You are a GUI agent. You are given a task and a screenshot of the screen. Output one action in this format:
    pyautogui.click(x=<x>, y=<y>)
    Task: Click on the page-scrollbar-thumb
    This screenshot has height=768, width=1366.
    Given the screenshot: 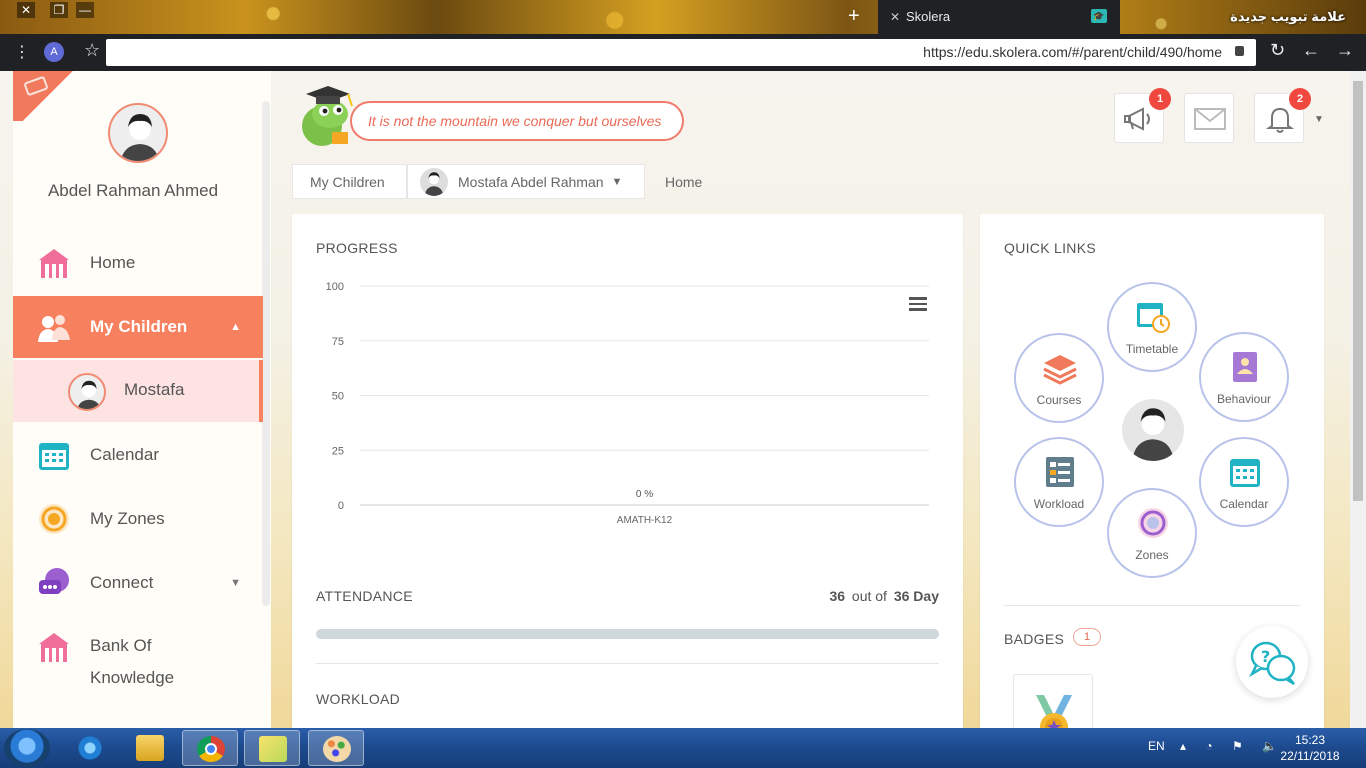 What is the action you would take?
    pyautogui.click(x=1358, y=291)
    